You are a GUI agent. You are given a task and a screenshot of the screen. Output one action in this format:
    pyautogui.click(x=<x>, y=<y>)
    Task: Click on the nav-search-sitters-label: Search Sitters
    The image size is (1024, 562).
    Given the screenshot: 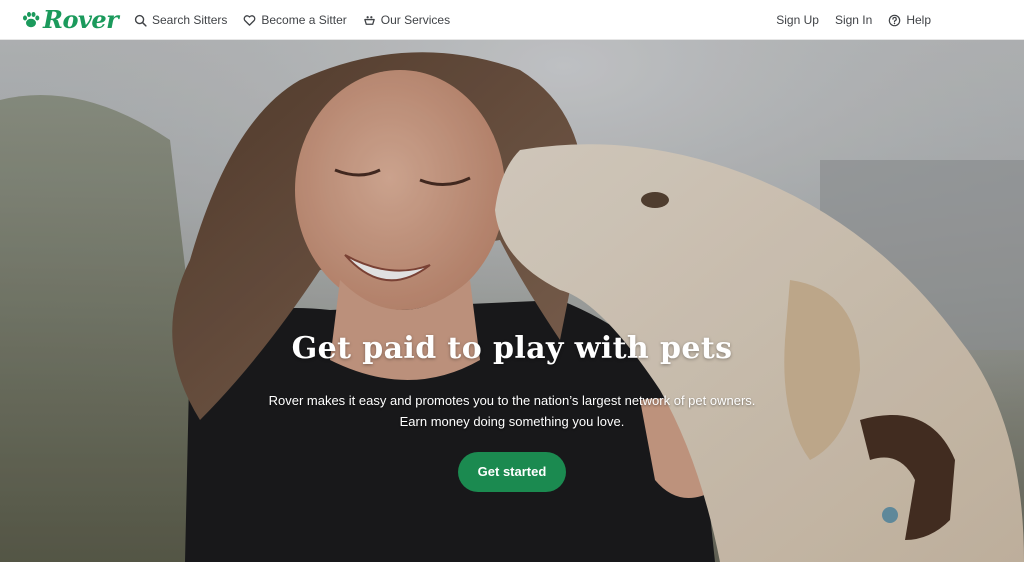 What is the action you would take?
    pyautogui.click(x=190, y=20)
    